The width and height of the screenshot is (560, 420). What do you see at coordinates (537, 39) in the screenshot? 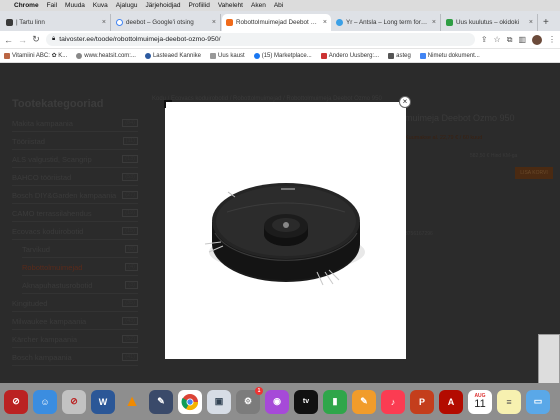
I see `profile-avatar` at bounding box center [537, 39].